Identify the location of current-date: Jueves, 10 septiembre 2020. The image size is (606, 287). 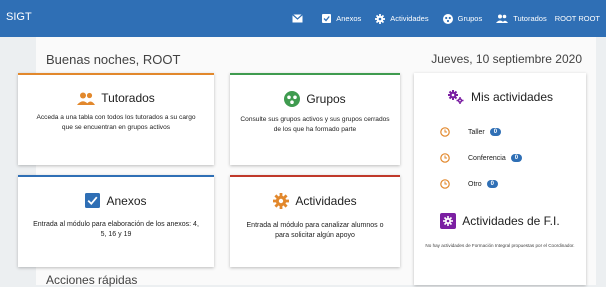
(506, 59).